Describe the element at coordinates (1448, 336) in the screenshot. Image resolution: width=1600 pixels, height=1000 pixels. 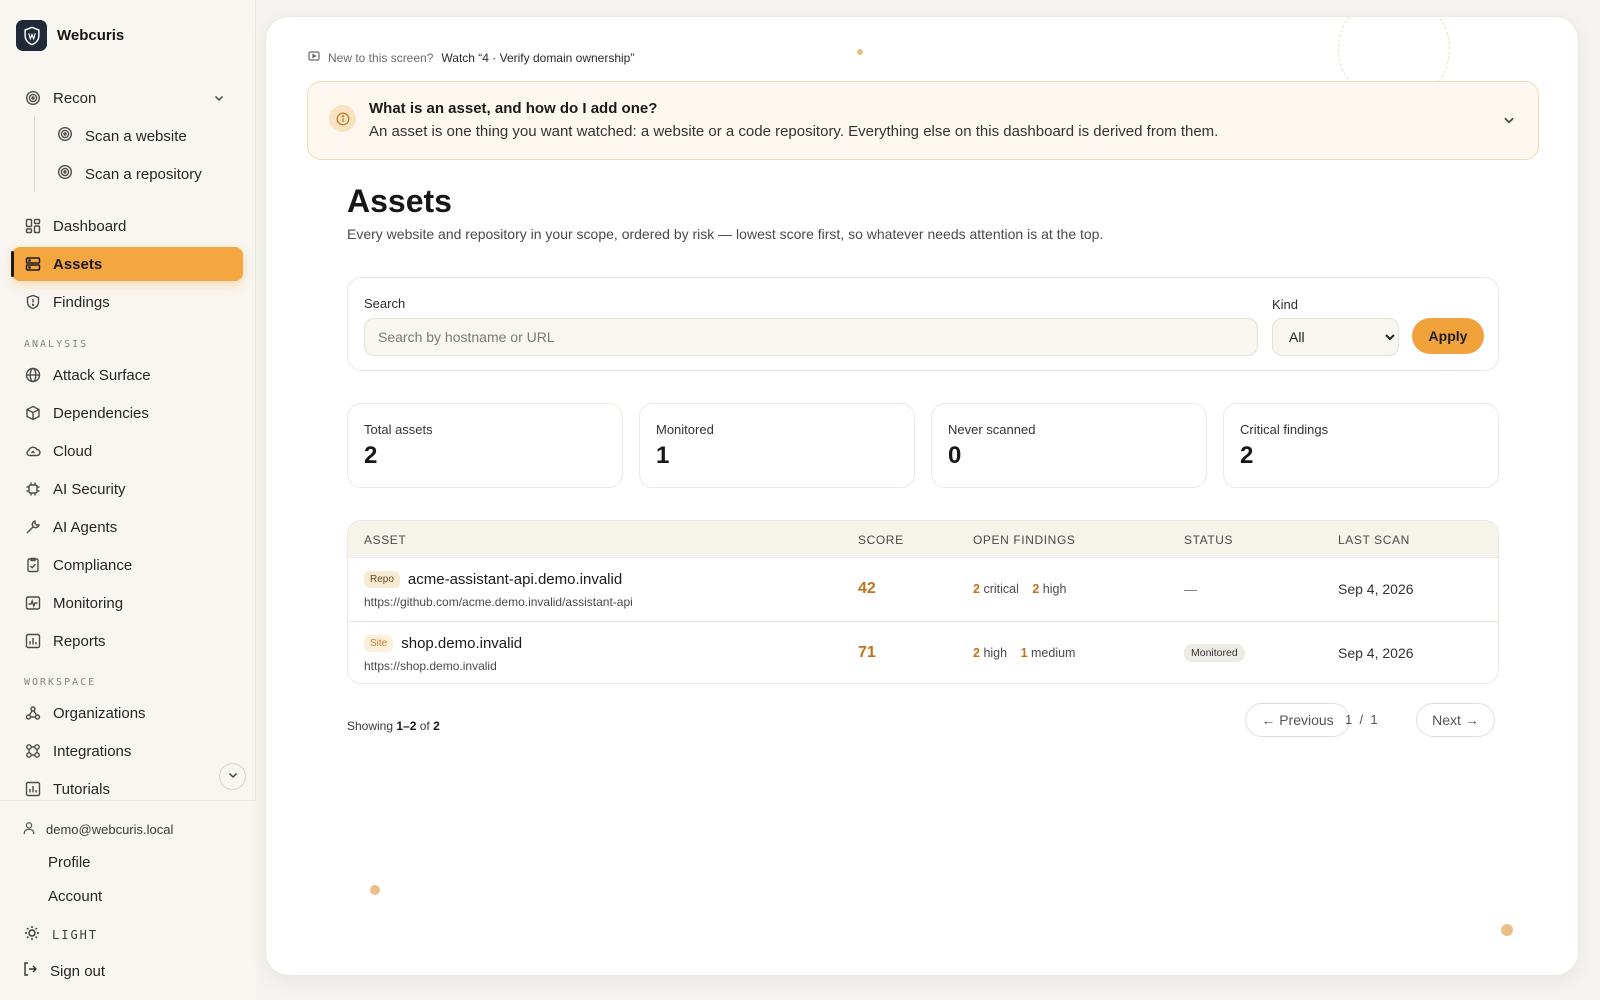
I see `apply-button: Apply` at that location.